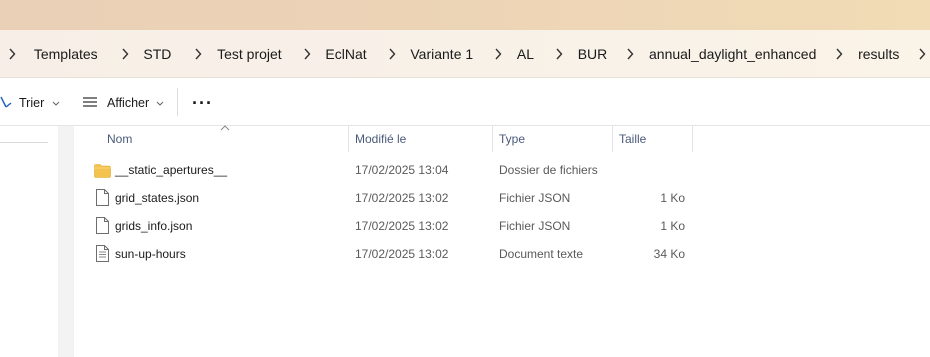  I want to click on file-type: Document texte, so click(541, 254).